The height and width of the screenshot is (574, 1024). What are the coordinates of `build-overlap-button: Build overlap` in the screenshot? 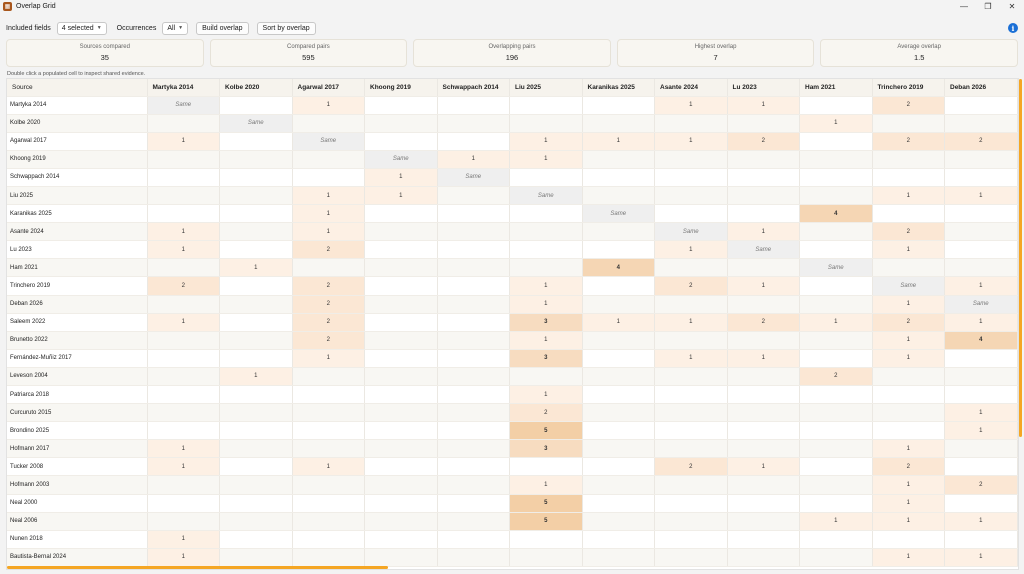 It's located at (222, 28).